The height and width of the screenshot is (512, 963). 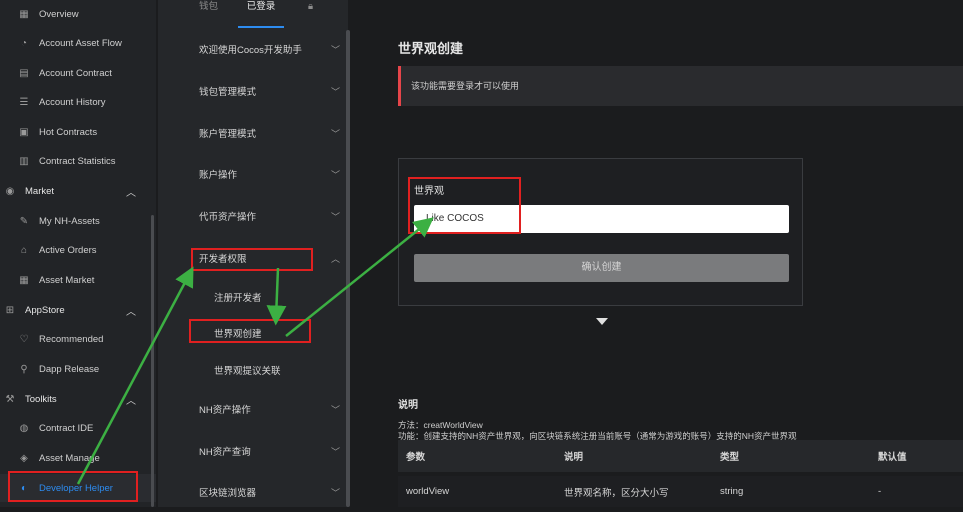 I want to click on orders-icon: ⌂, so click(x=24, y=250).